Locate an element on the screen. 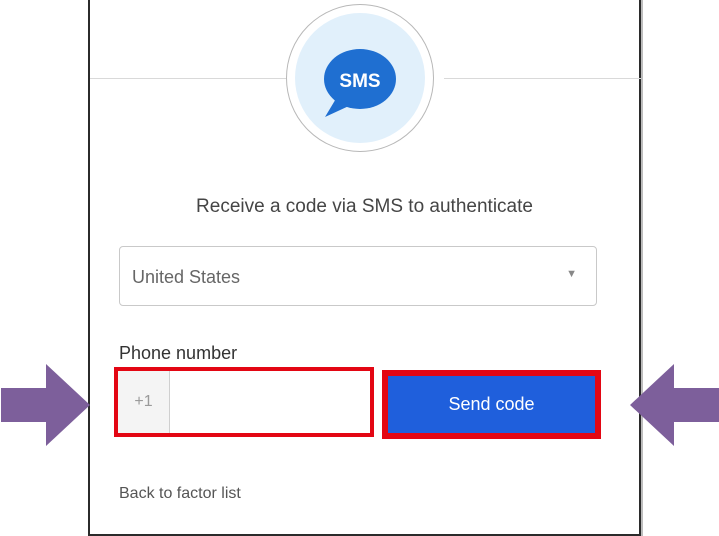 The height and width of the screenshot is (536, 719). phone-input-group: +1 is located at coordinates (244, 402).